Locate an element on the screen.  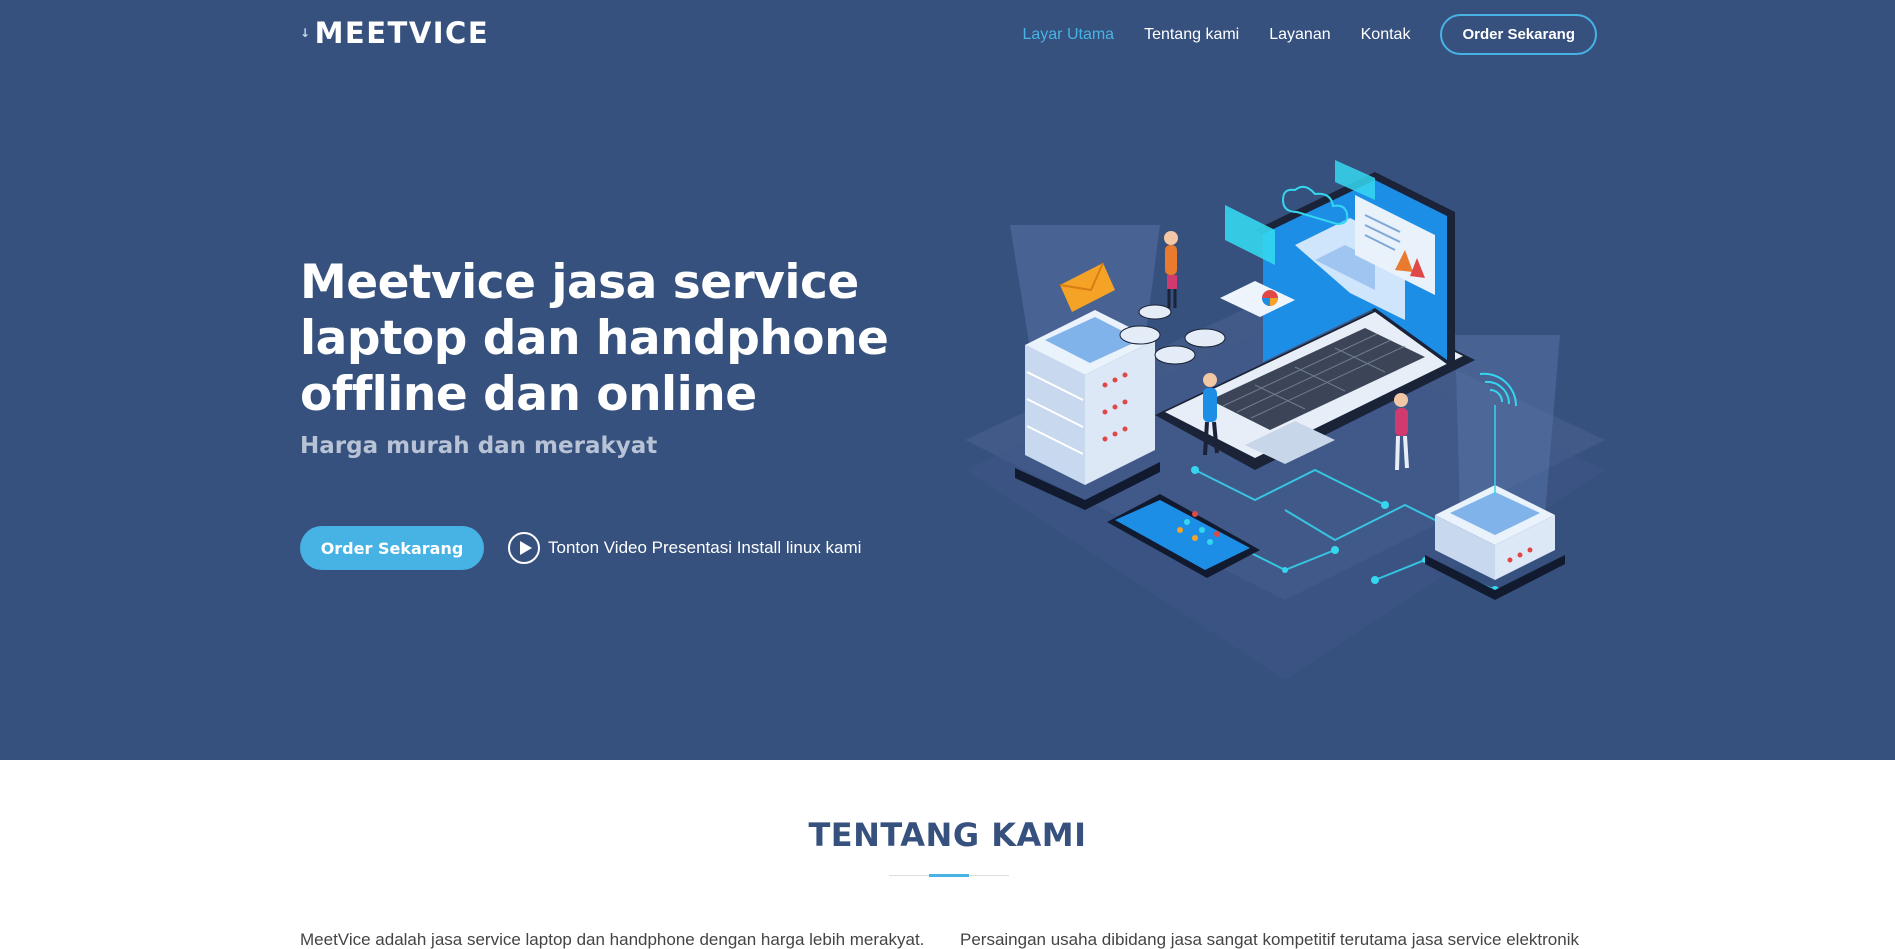
nav-item-layanan: Layanan is located at coordinates (1299, 35).